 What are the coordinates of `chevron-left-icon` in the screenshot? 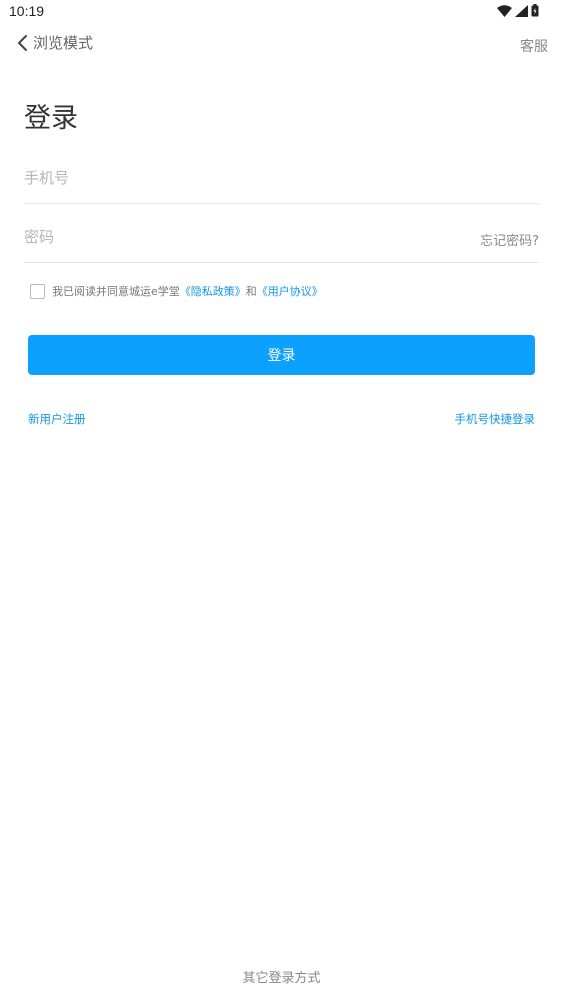 It's located at (22, 42).